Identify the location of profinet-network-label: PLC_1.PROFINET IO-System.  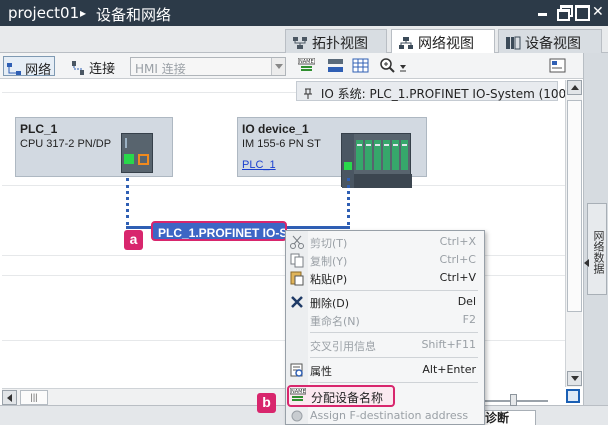
(219, 231).